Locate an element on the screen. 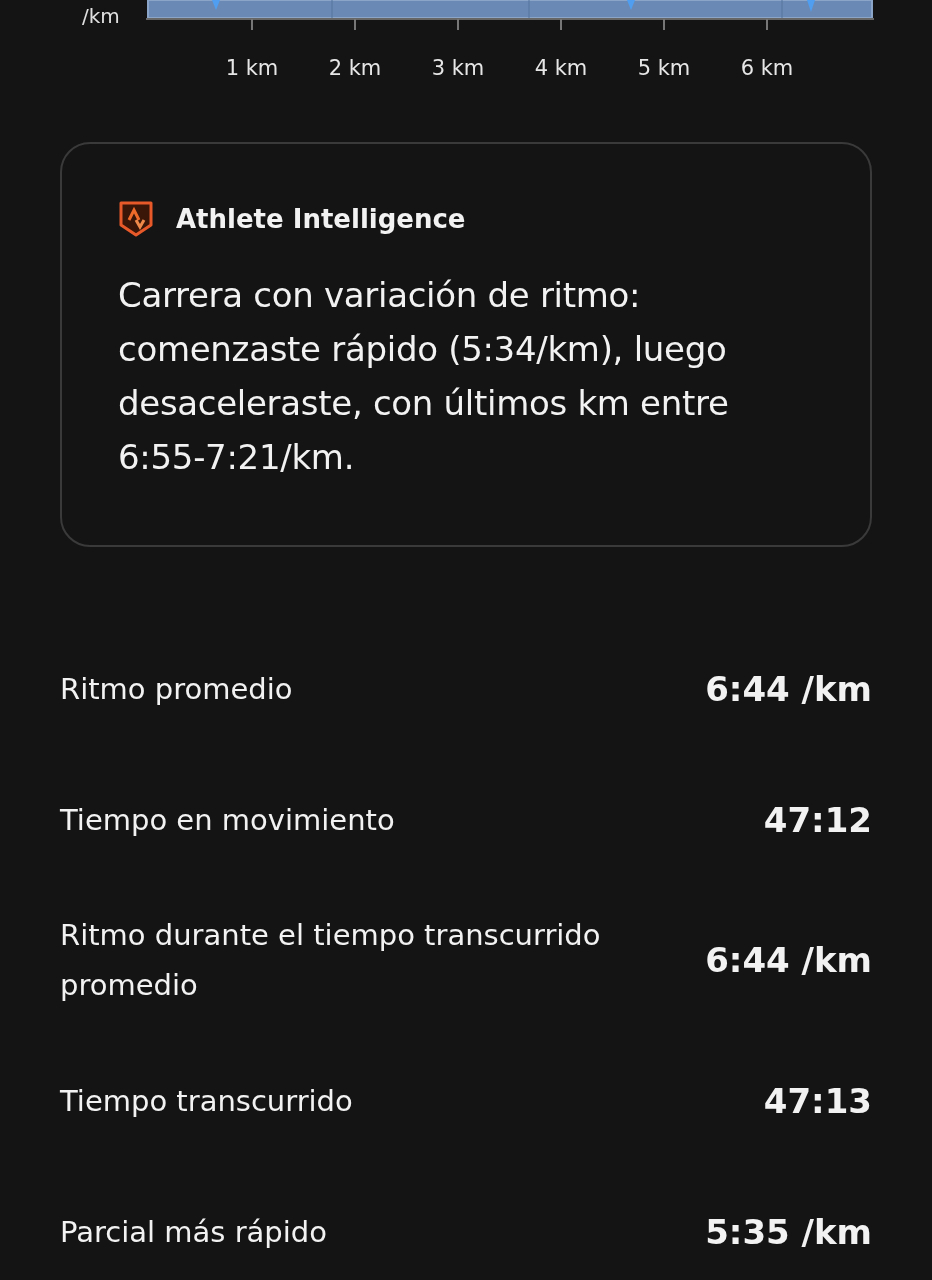 The image size is (932, 1280). insight-title: Athlete Intelligence is located at coordinates (321, 219).